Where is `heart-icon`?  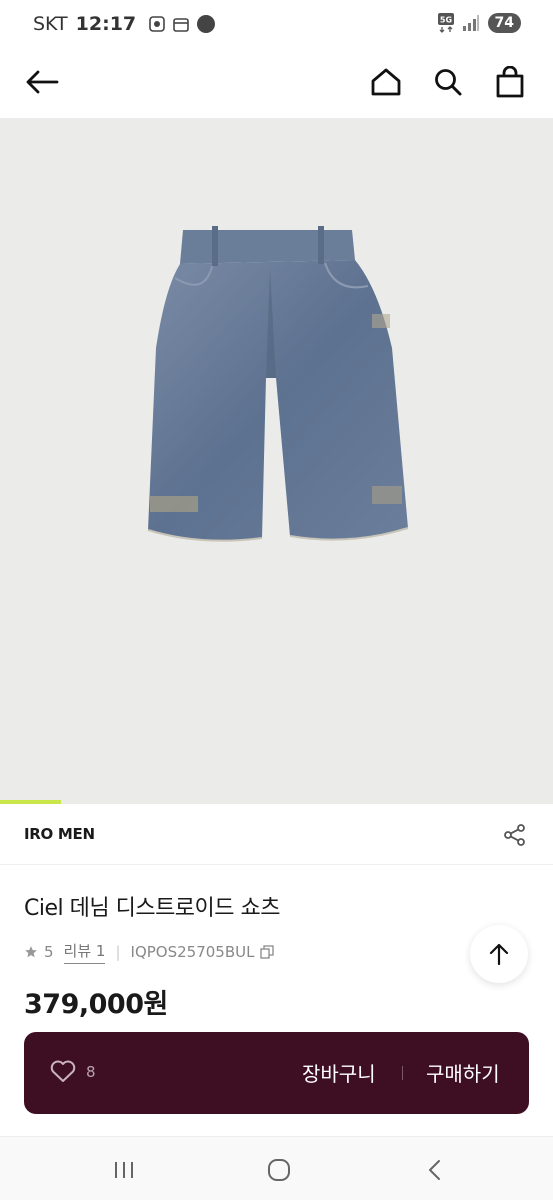 heart-icon is located at coordinates (63, 1071).